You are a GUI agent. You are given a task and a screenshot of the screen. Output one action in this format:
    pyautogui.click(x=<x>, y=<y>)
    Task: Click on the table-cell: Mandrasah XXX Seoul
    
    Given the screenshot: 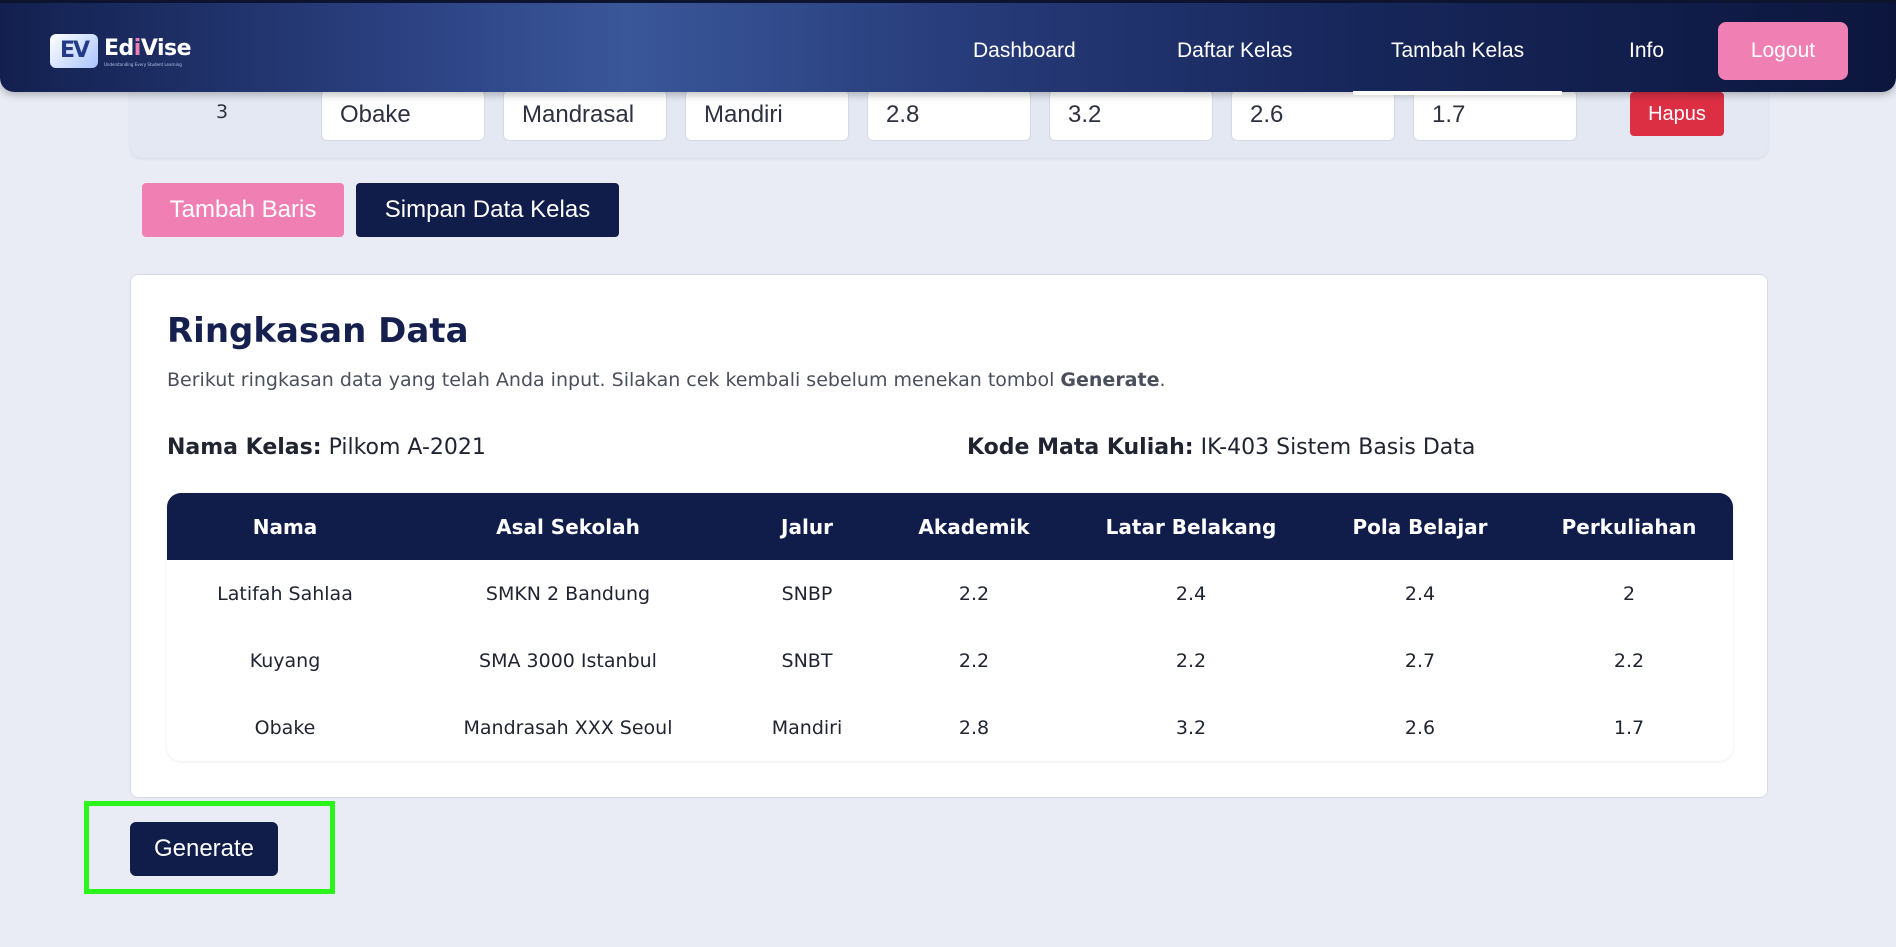 What is the action you would take?
    pyautogui.click(x=568, y=727)
    